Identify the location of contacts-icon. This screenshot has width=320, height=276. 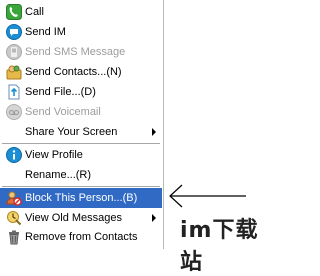
(14, 72).